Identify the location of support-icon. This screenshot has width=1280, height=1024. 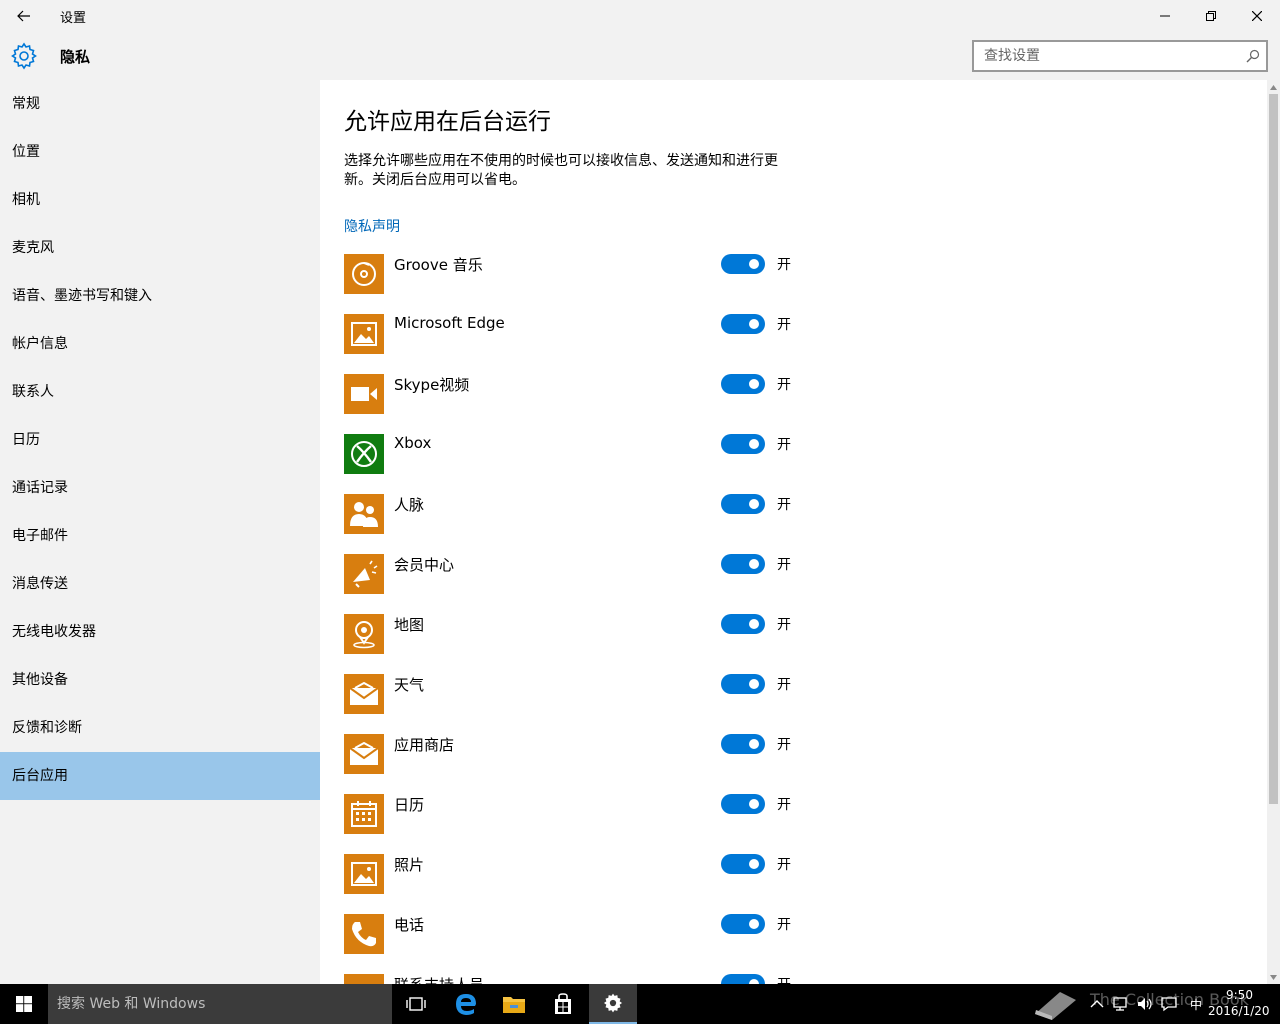
(364, 979).